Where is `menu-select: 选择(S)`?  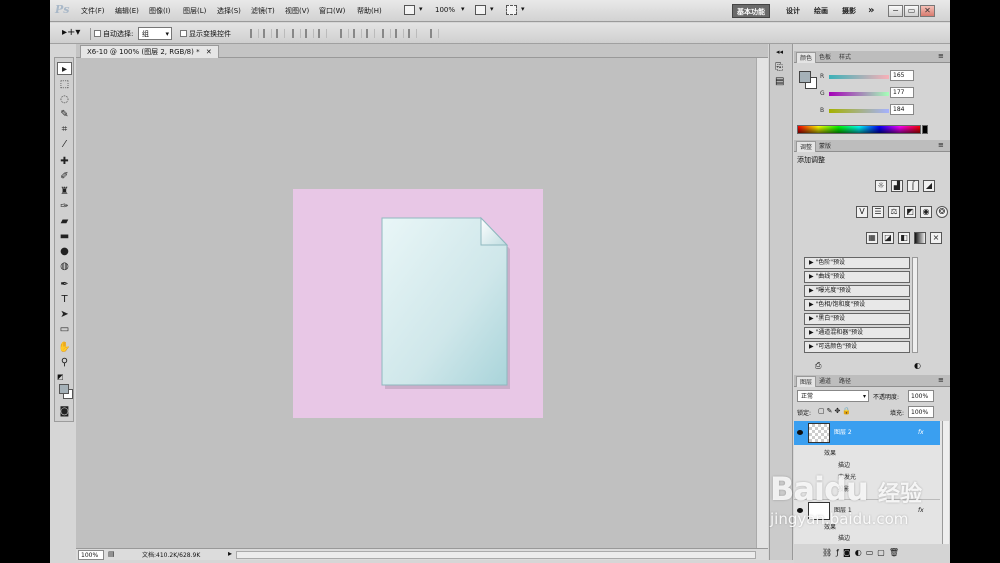
menu-select: 选择(S) is located at coordinates (229, 11).